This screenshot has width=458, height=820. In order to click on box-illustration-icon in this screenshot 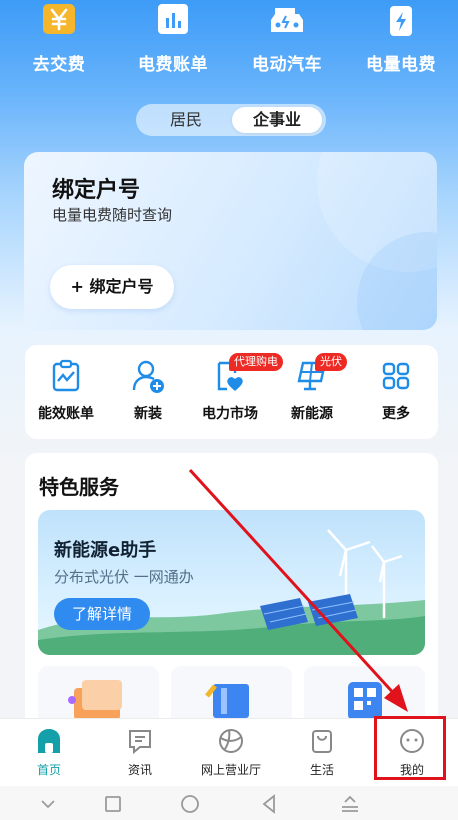, I will do `click(227, 701)`.